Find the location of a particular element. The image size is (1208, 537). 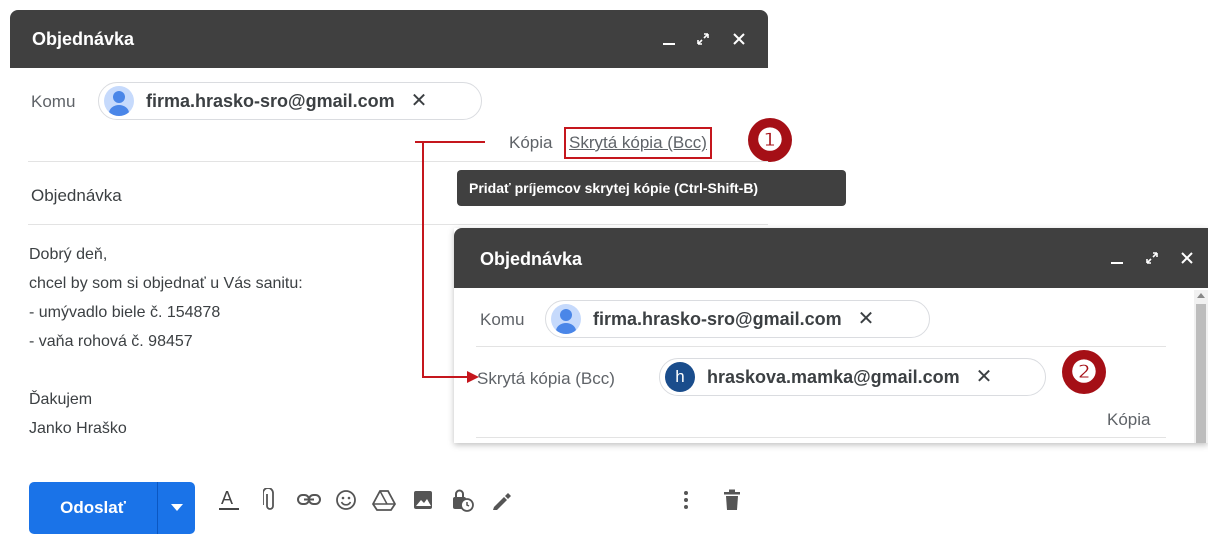

avatar: h is located at coordinates (680, 377).